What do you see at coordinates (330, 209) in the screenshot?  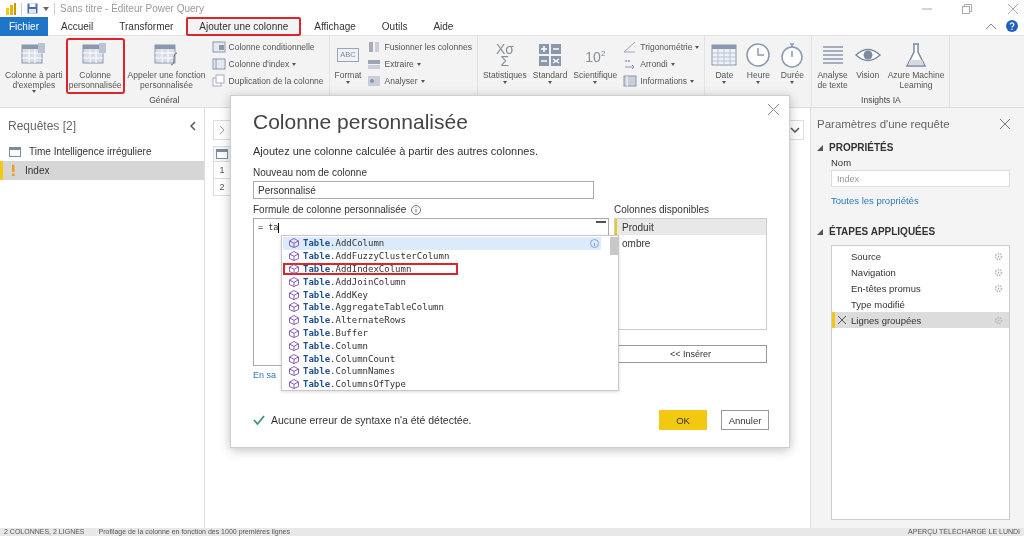 I see `field-label: Formule de colonne personnalisée` at bounding box center [330, 209].